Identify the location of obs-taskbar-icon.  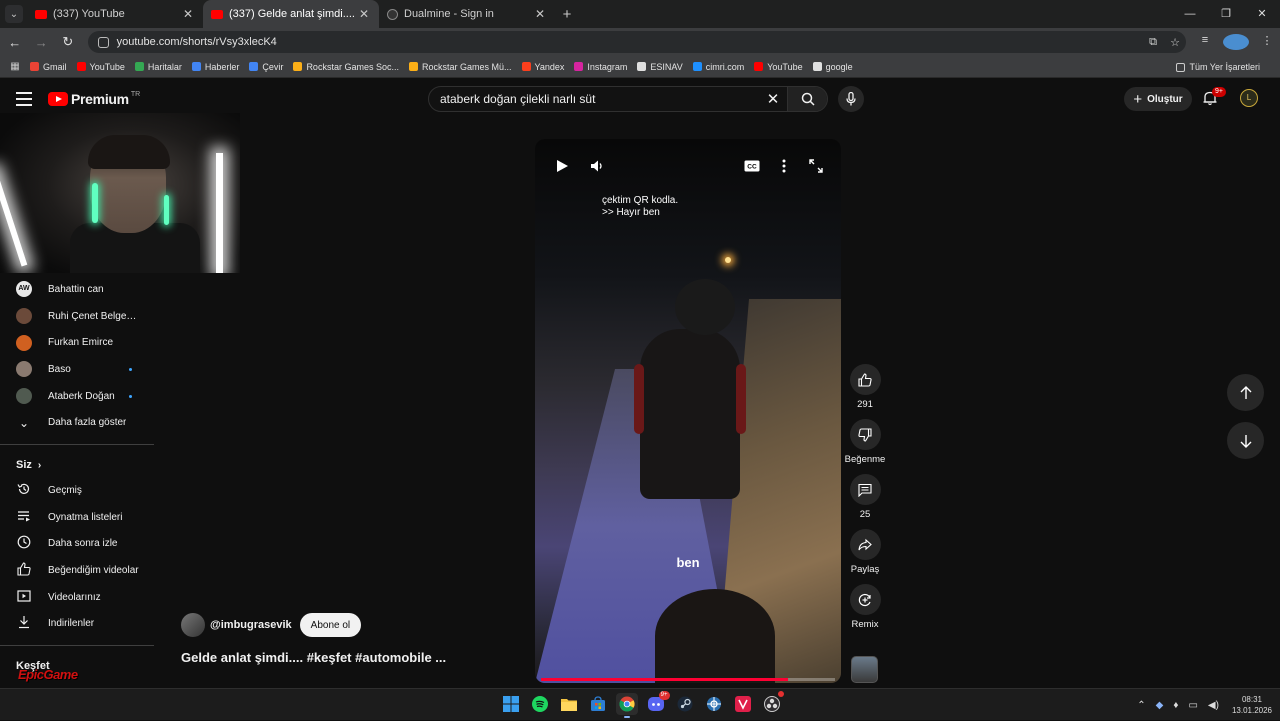
(772, 703).